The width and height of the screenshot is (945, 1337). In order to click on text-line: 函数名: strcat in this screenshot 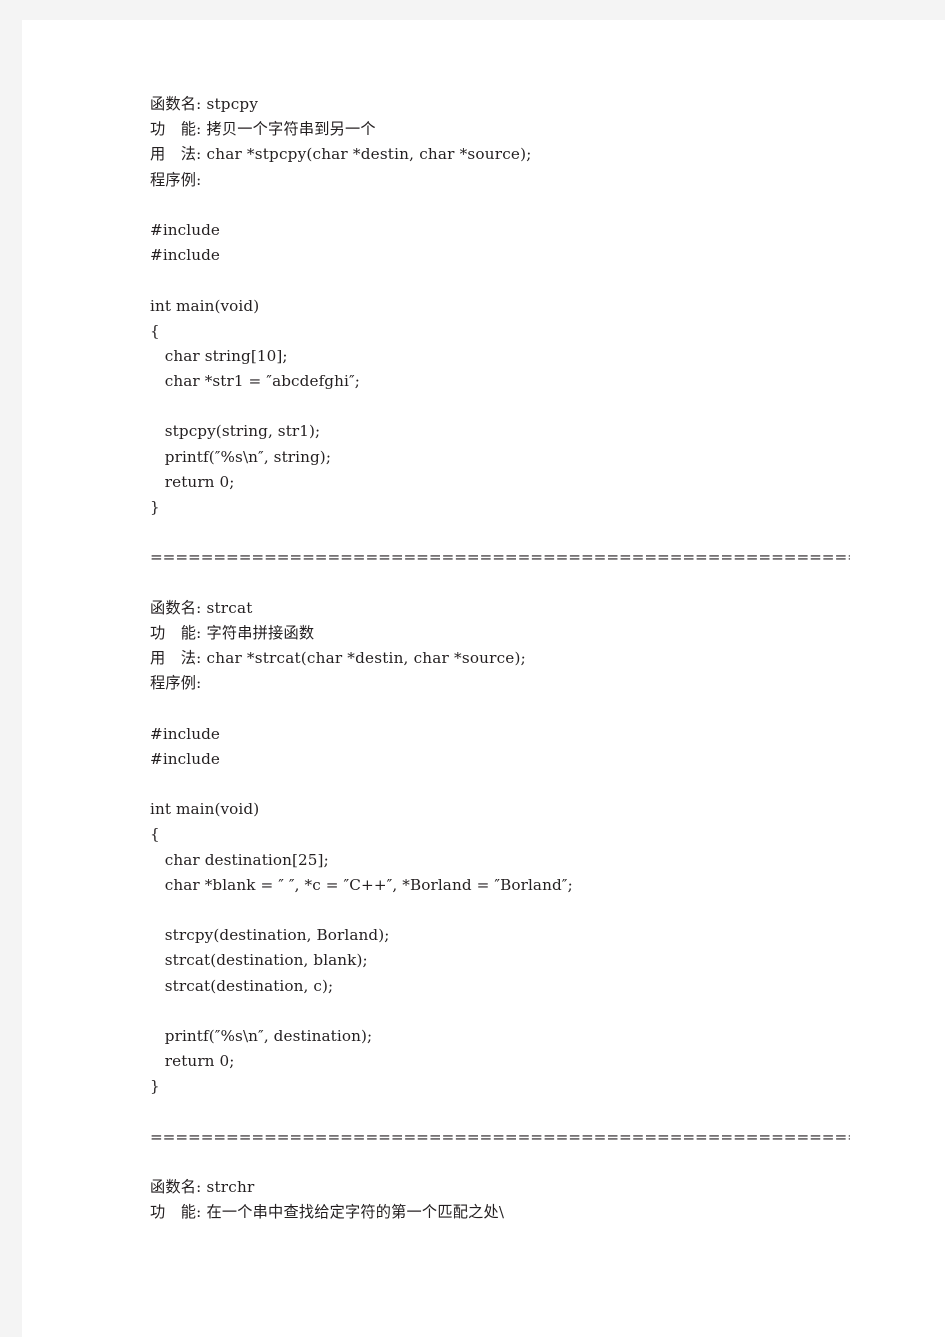, I will do `click(201, 607)`.